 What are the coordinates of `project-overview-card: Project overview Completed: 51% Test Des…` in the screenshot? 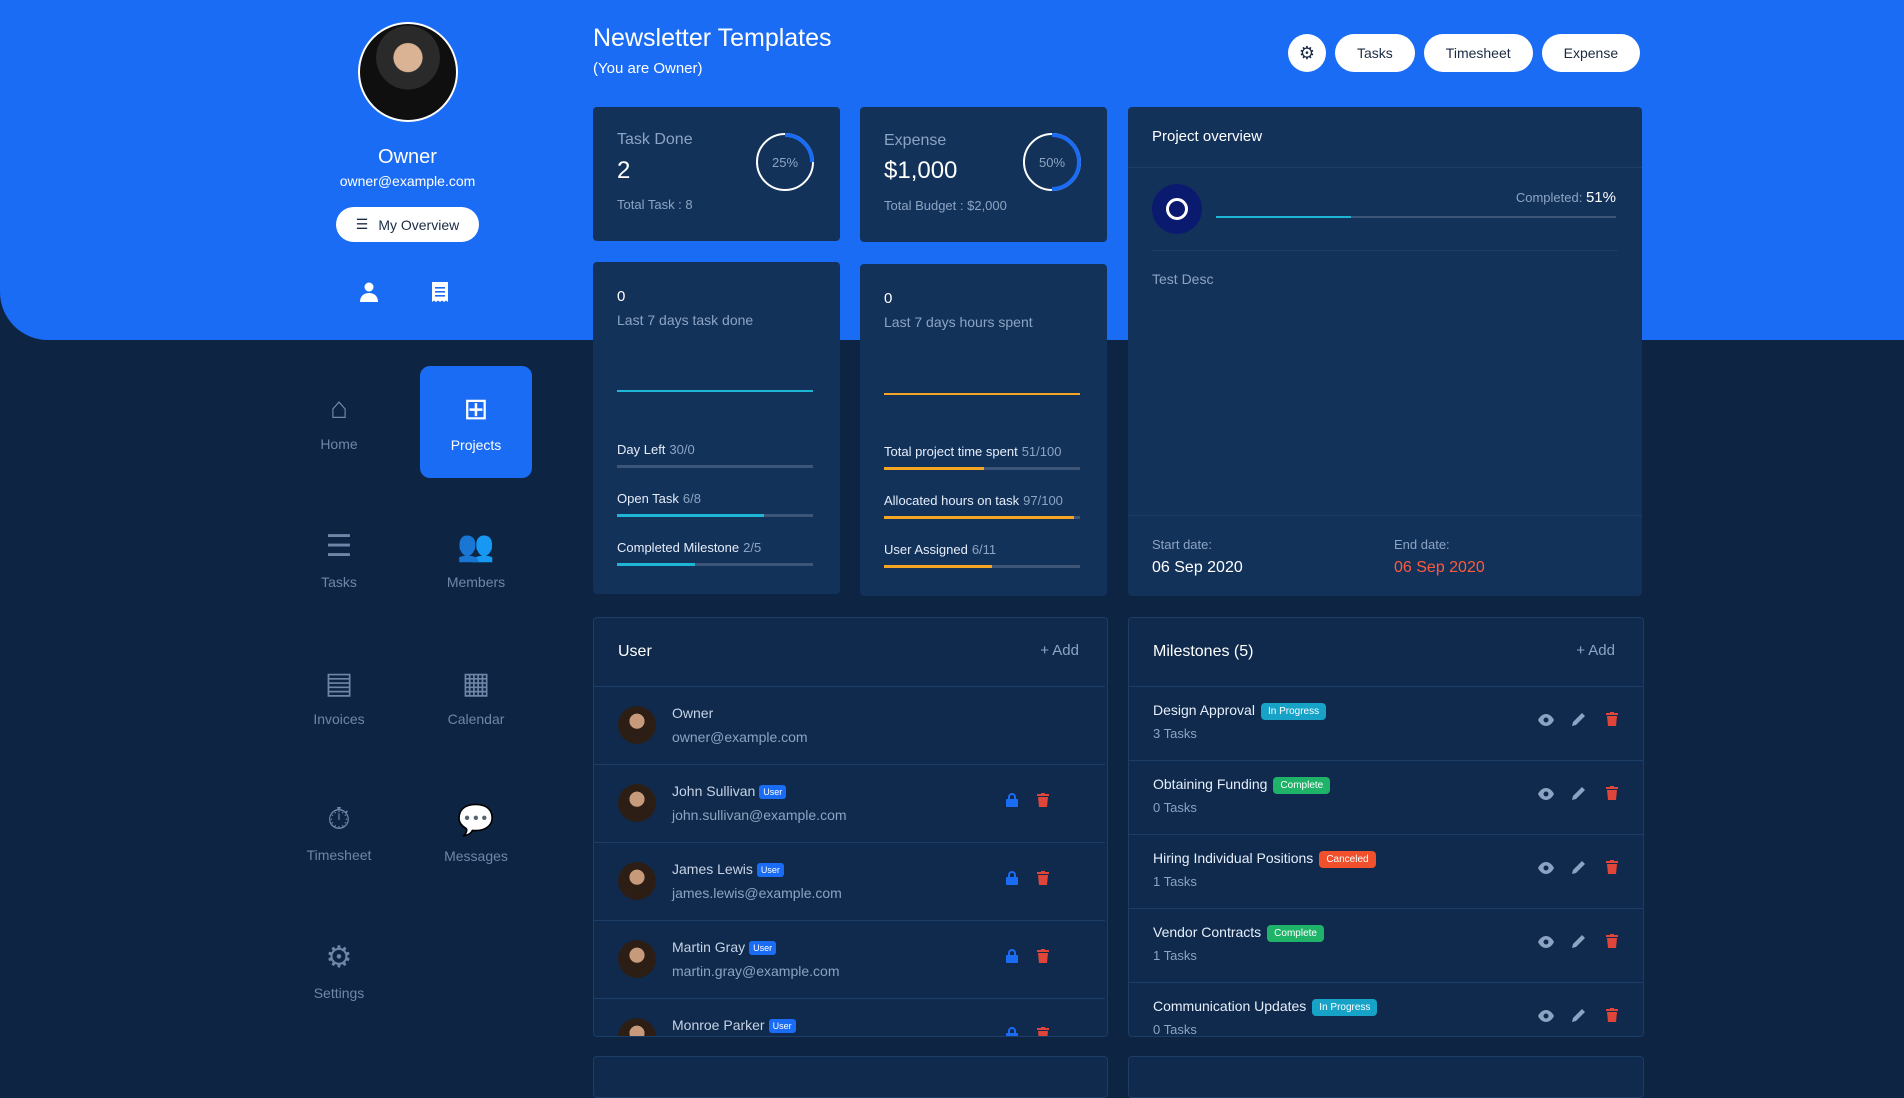 It's located at (1385, 351).